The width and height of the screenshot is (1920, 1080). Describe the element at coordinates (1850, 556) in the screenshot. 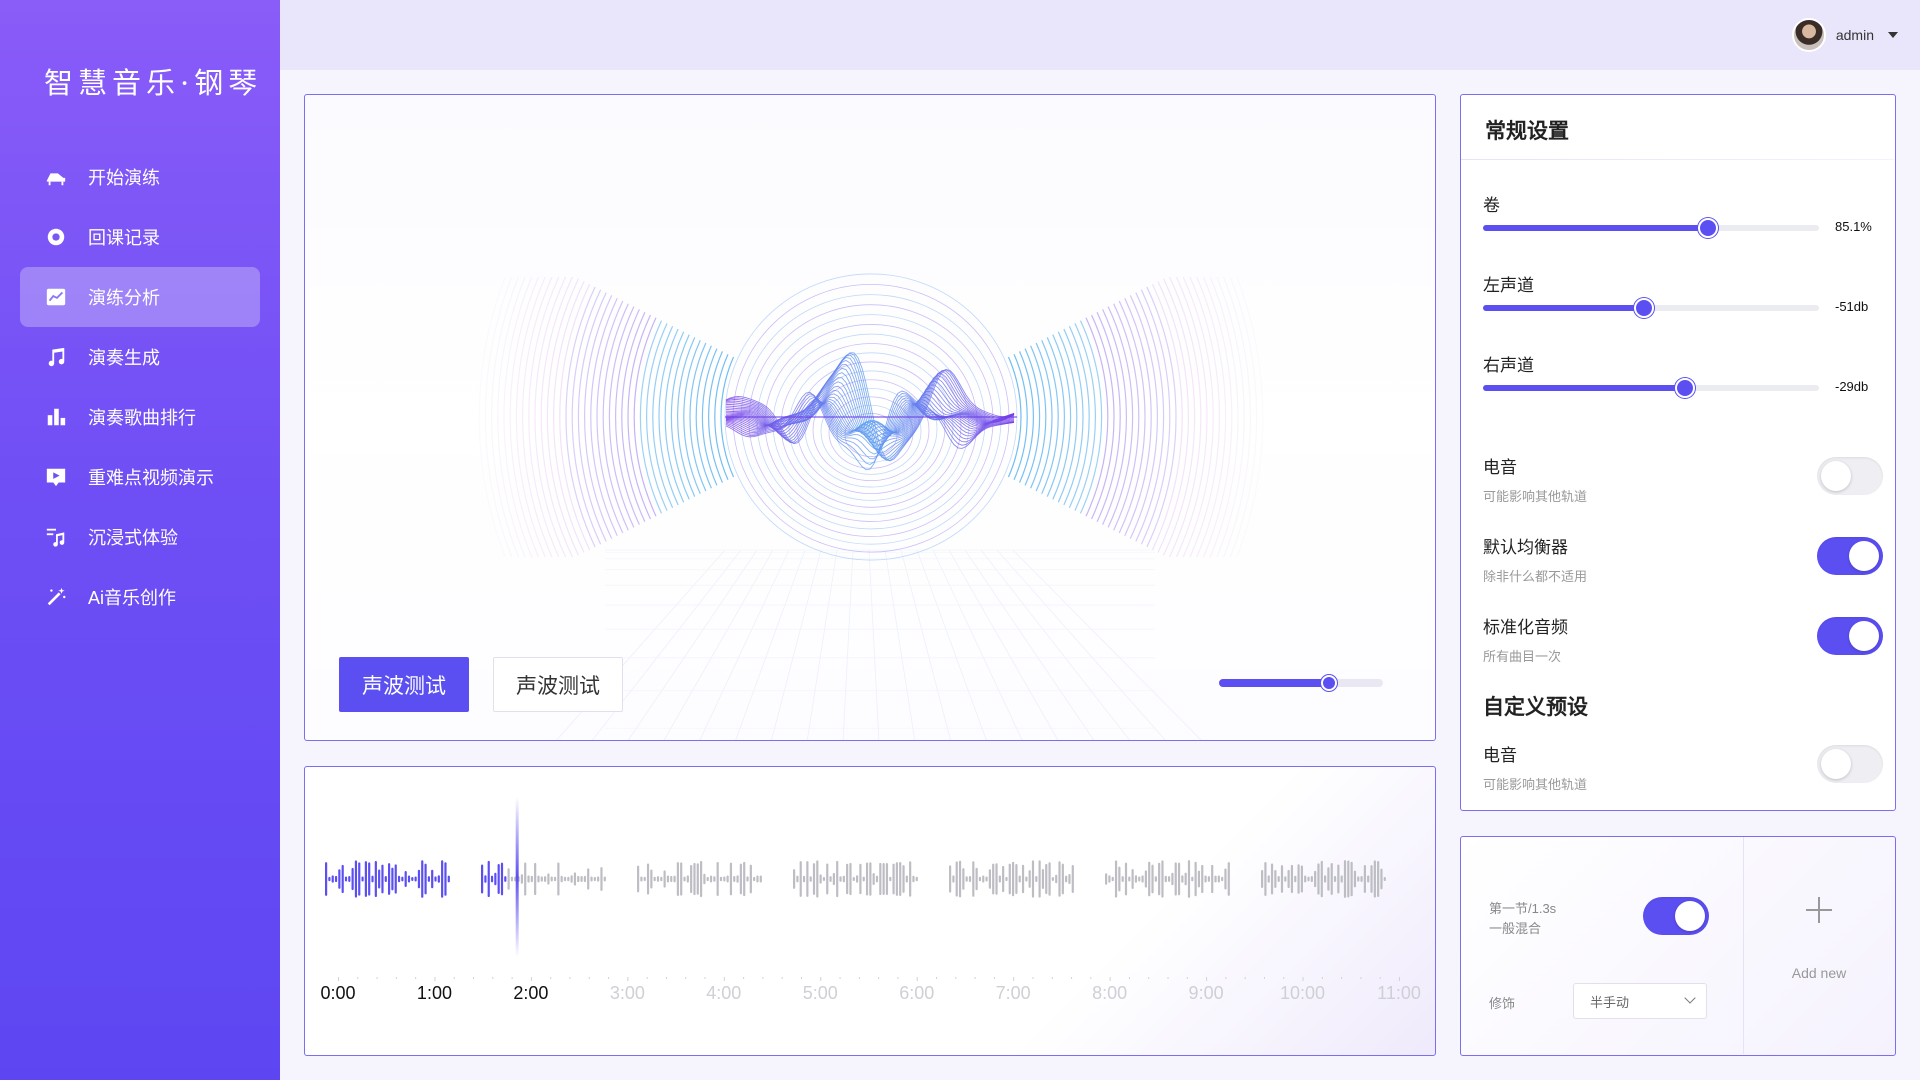

I see `default-equalizer-toggle` at that location.